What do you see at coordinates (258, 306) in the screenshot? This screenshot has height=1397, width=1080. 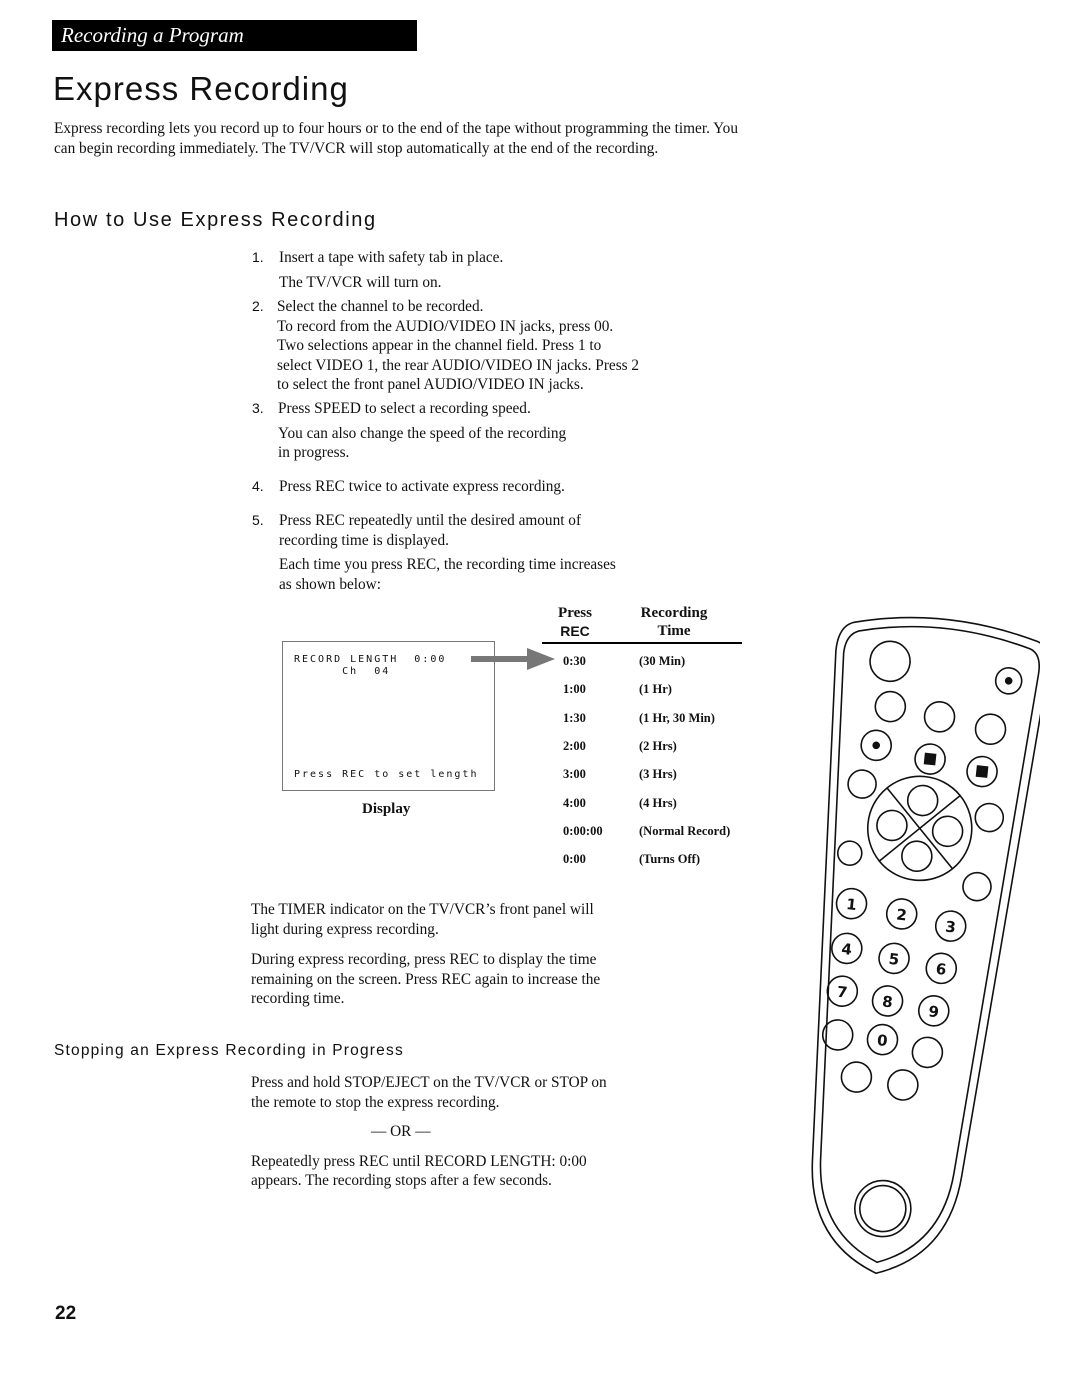 I see `step-number: 2.` at bounding box center [258, 306].